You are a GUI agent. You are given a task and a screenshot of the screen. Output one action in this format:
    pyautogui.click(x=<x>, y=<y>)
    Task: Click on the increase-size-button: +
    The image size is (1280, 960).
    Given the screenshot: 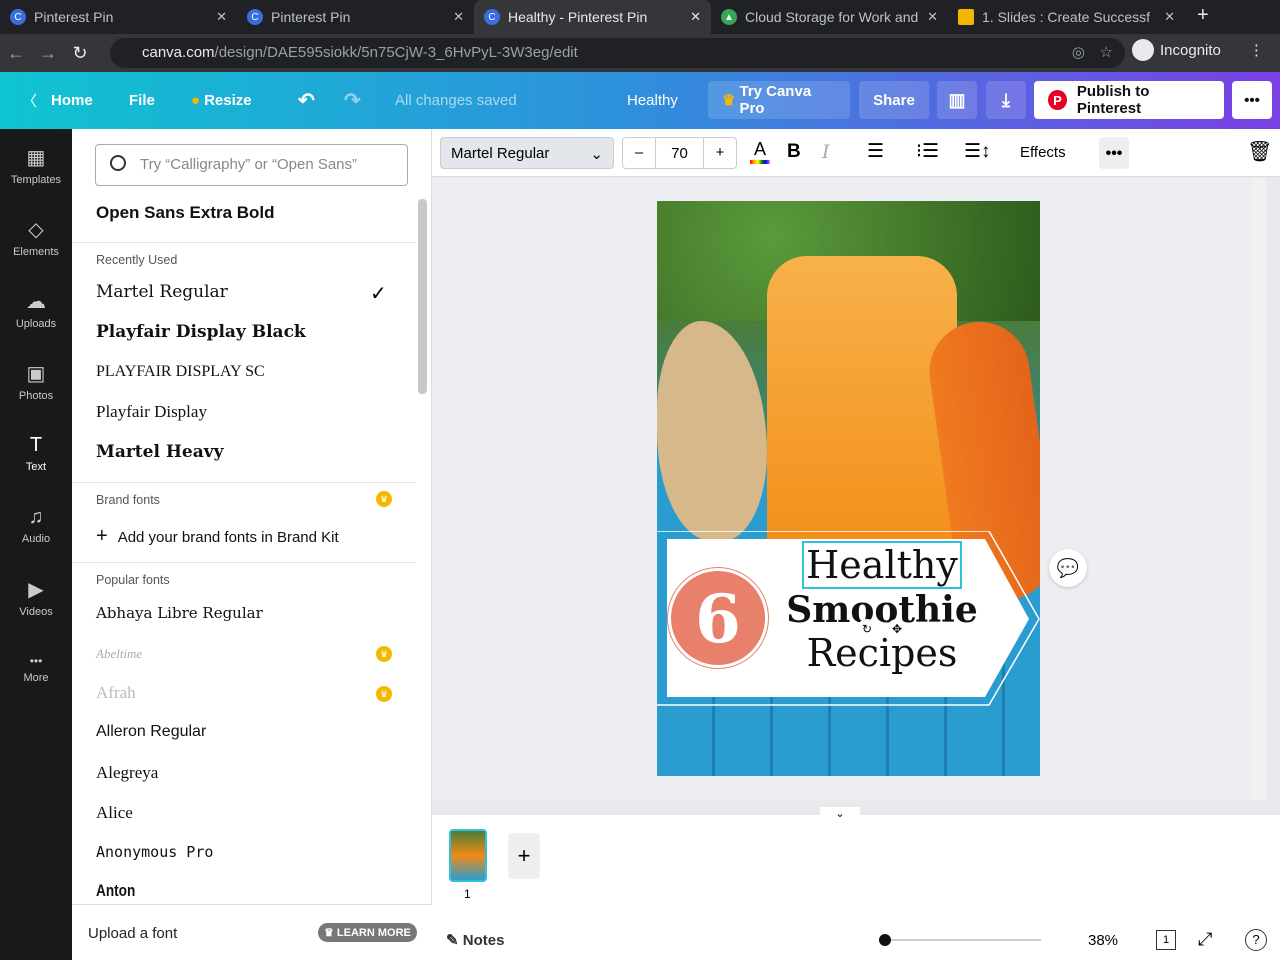 What is the action you would take?
    pyautogui.click(x=720, y=153)
    